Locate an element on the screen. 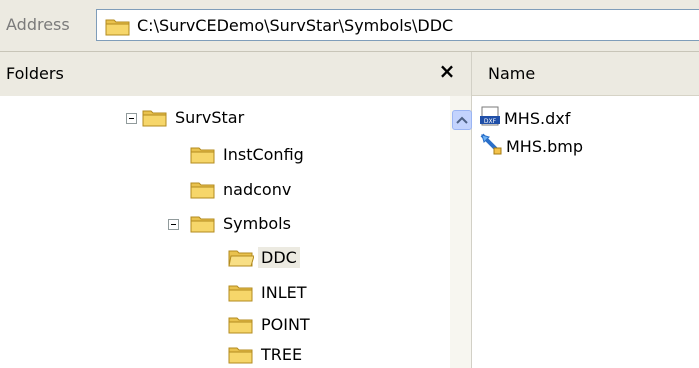 The image size is (699, 368). tree-item-label: POINT is located at coordinates (285, 324).